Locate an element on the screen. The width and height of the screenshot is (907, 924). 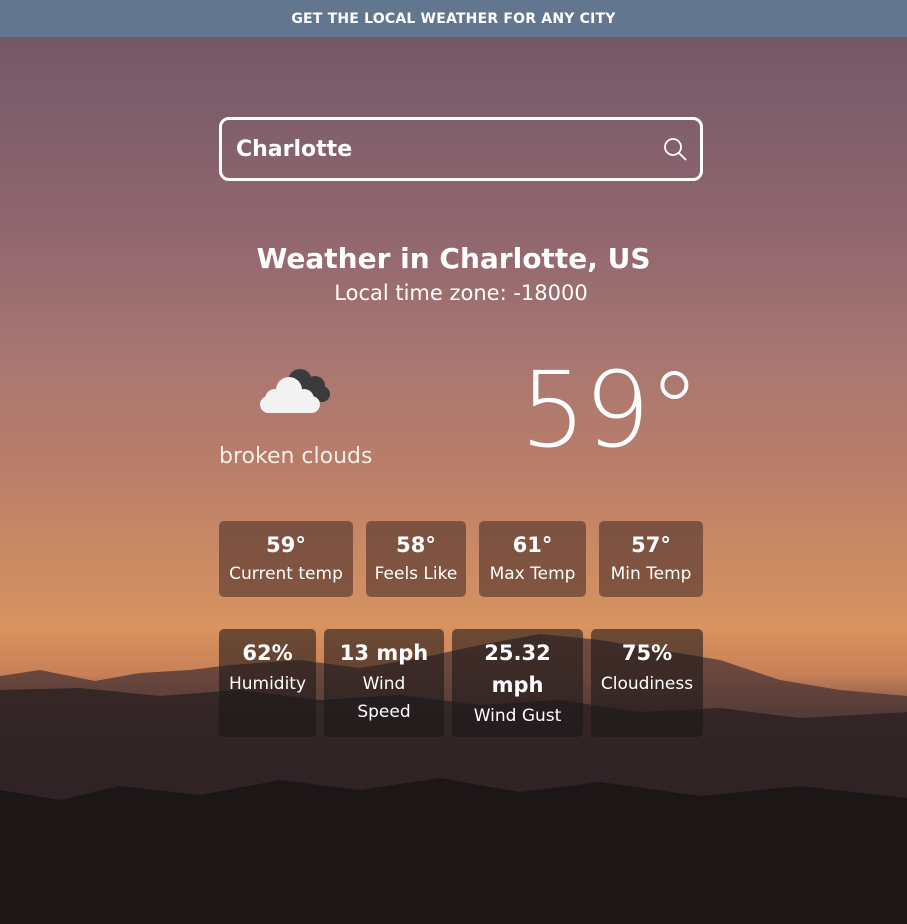
max-temp-card: 61° Max Temp is located at coordinates (532, 559).